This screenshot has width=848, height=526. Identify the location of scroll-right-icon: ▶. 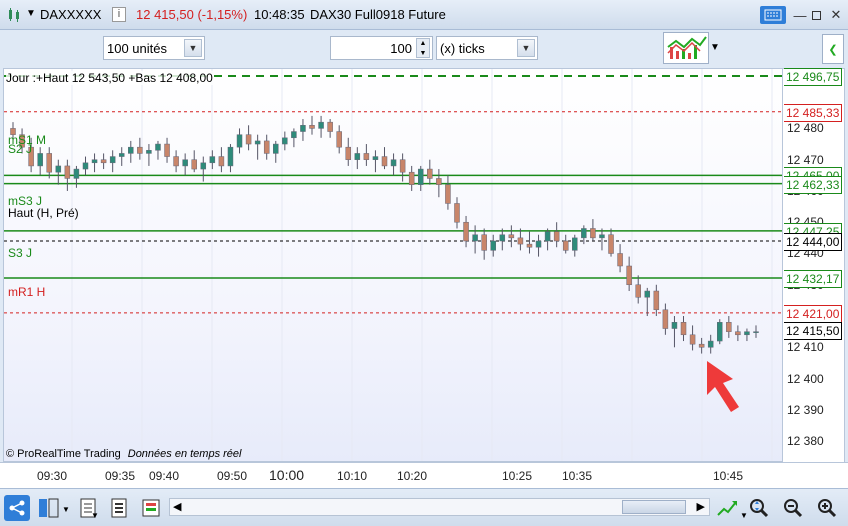
(701, 506).